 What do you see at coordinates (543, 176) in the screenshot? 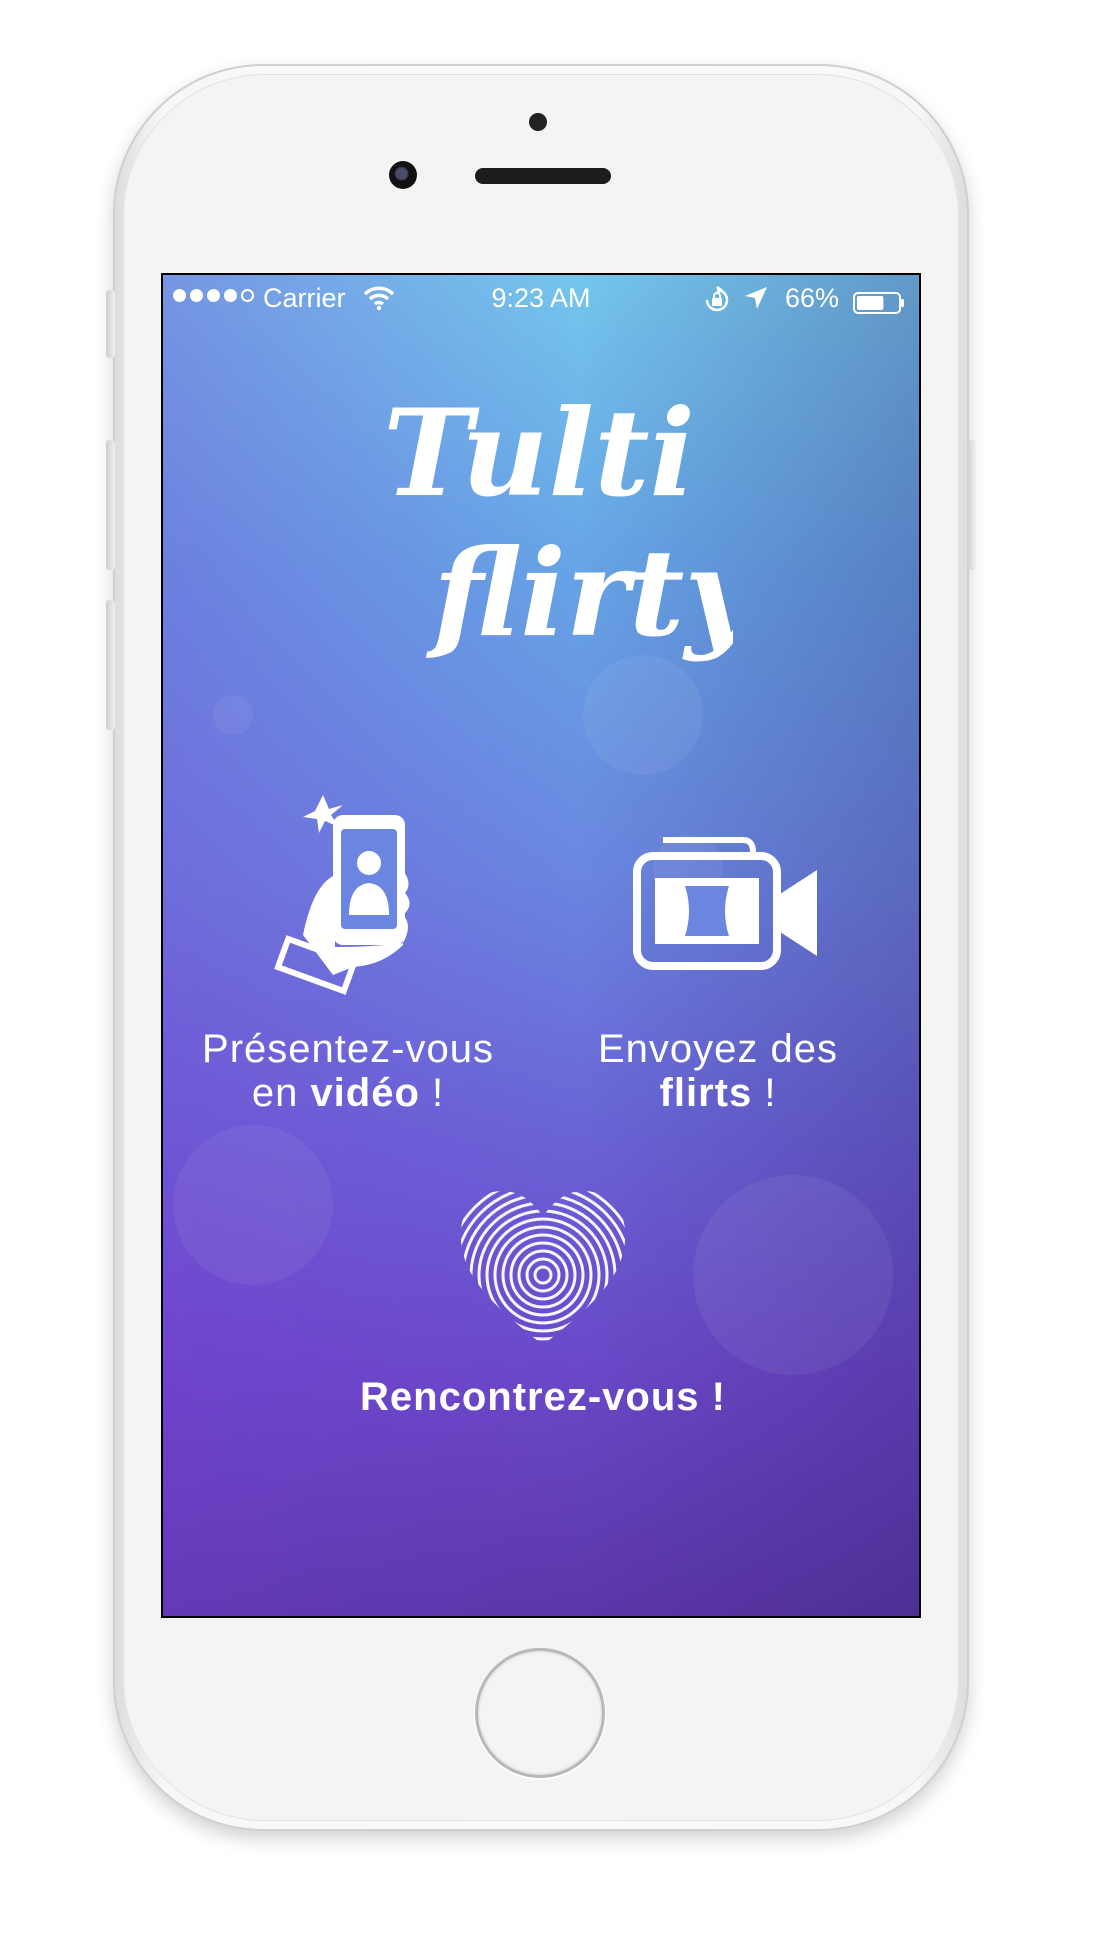
I see `earpiece-speaker` at bounding box center [543, 176].